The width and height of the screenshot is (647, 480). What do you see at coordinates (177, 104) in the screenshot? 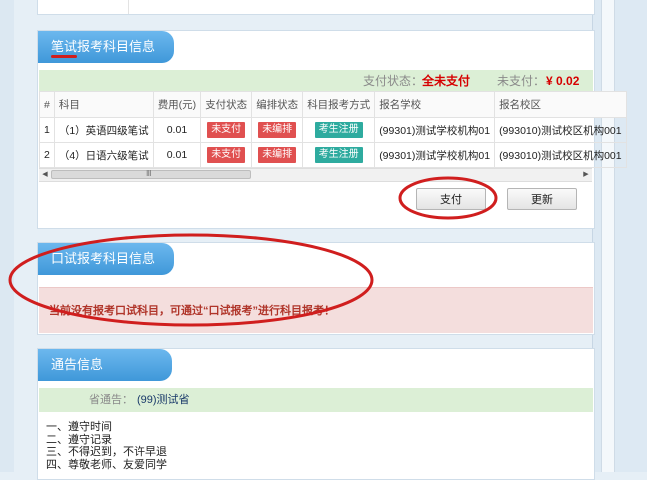
I see `col-header-fee: 费用(元)` at bounding box center [177, 104].